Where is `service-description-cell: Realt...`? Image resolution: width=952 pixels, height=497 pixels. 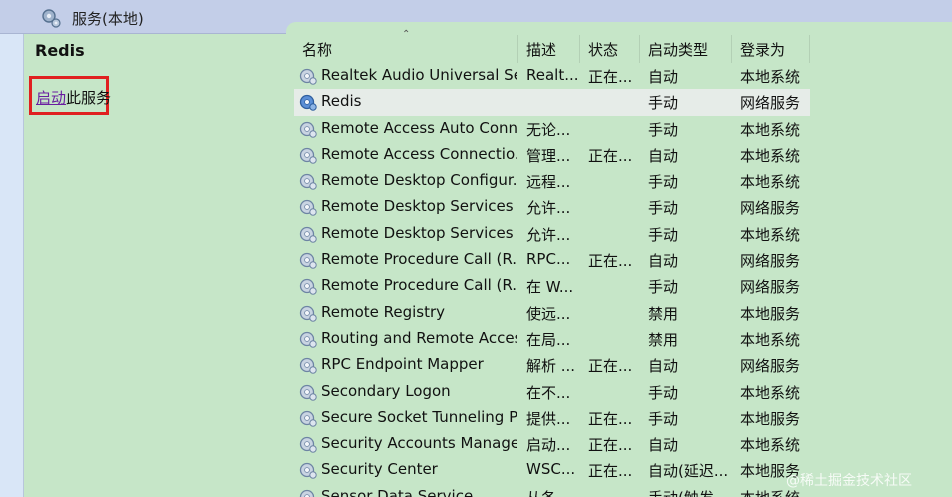
service-description-cell: Realt... is located at coordinates (552, 75).